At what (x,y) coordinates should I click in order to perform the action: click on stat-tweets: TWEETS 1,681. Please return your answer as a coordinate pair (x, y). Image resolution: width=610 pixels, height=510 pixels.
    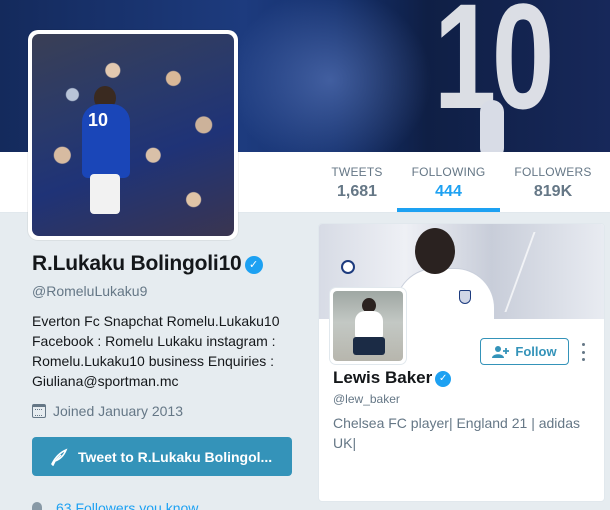
    Looking at the image, I should click on (357, 182).